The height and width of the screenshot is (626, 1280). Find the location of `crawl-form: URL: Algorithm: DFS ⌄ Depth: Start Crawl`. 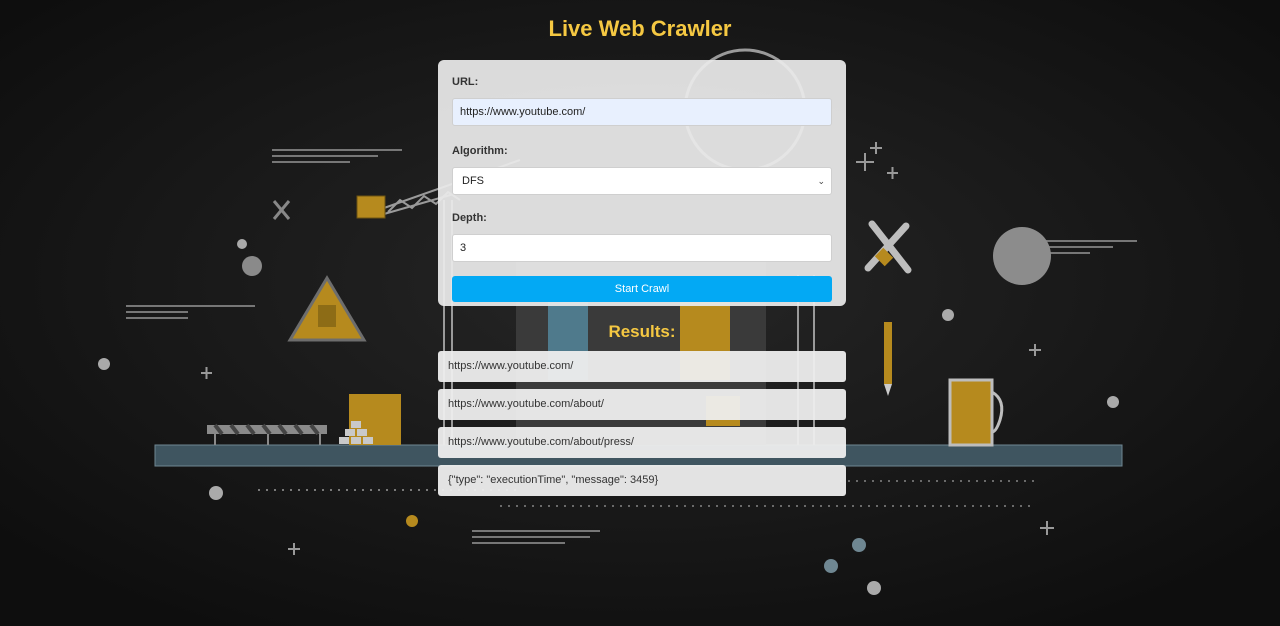

crawl-form: URL: Algorithm: DFS ⌄ Depth: Start Crawl is located at coordinates (642, 183).